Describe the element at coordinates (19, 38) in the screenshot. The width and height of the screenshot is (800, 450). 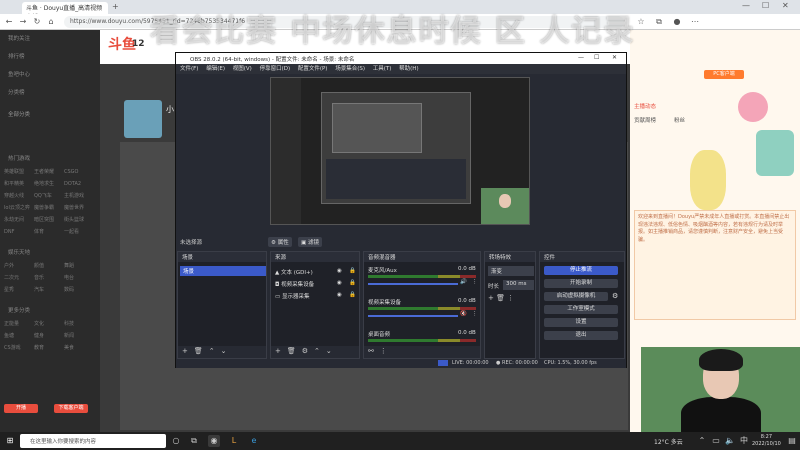
I see `sidebar-item-follow: 我的关注` at that location.